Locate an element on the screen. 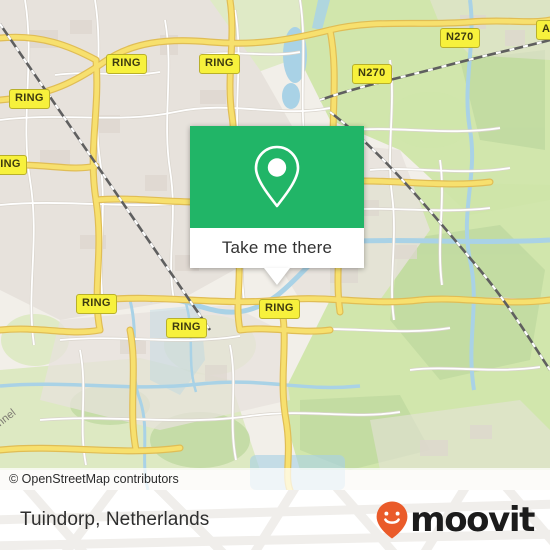 The image size is (550, 550). map-attribution-bar: © OpenStreetMap contributors is located at coordinates (275, 479).